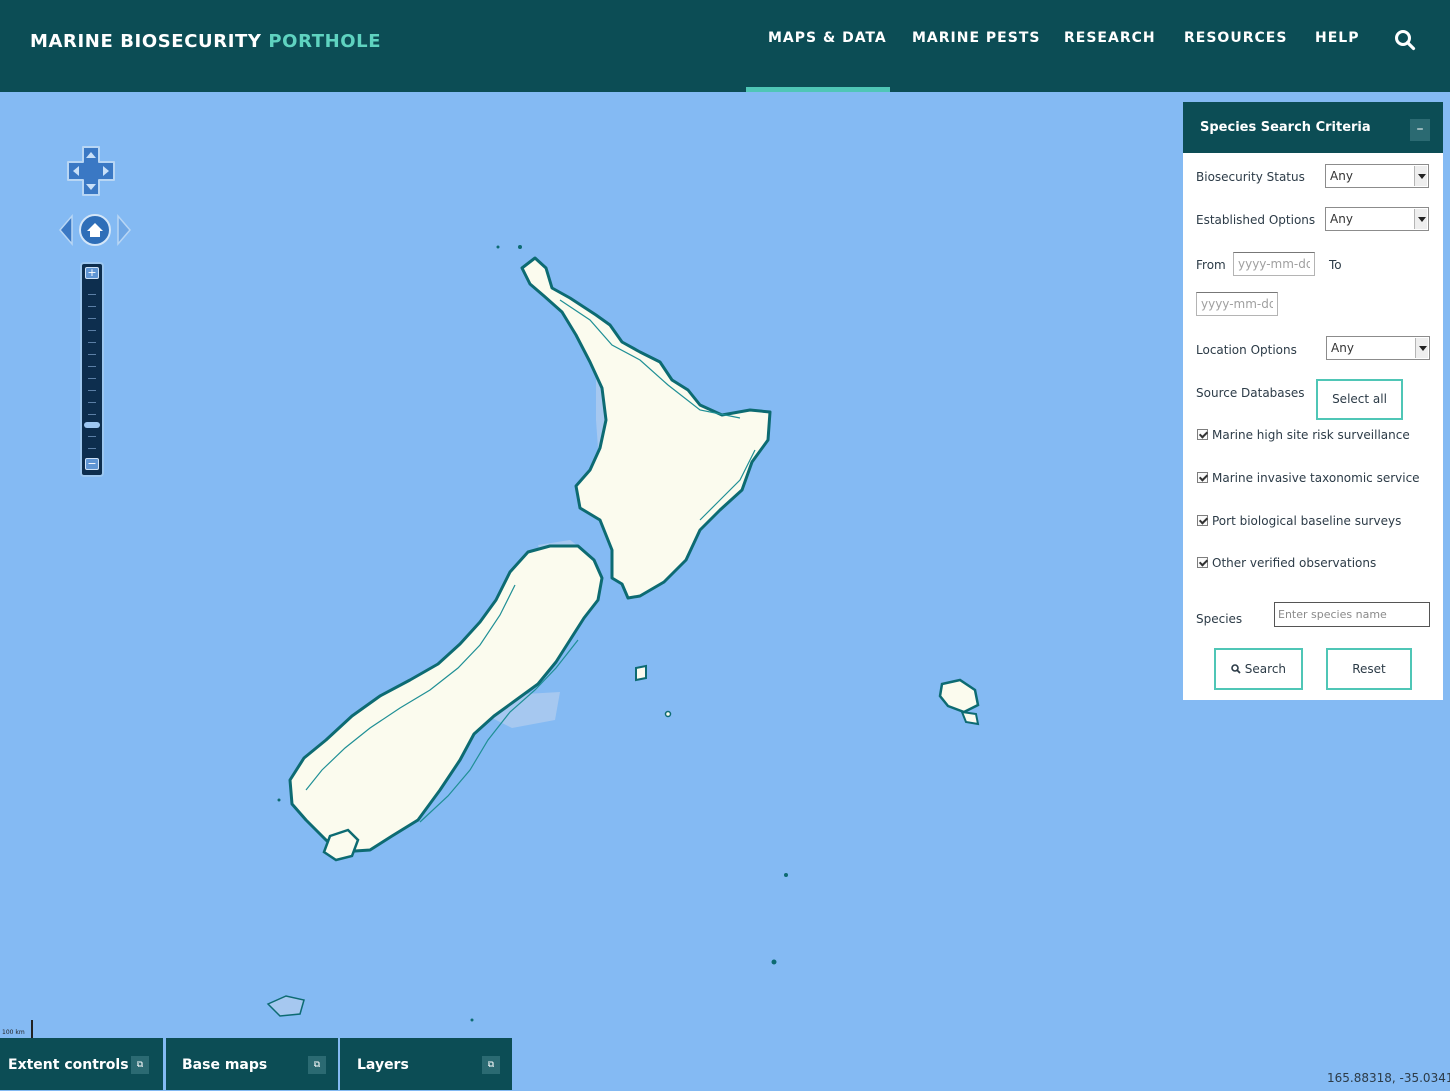 This screenshot has width=1450, height=1091. What do you see at coordinates (1378, 348) in the screenshot?
I see `location-options-select: Any` at bounding box center [1378, 348].